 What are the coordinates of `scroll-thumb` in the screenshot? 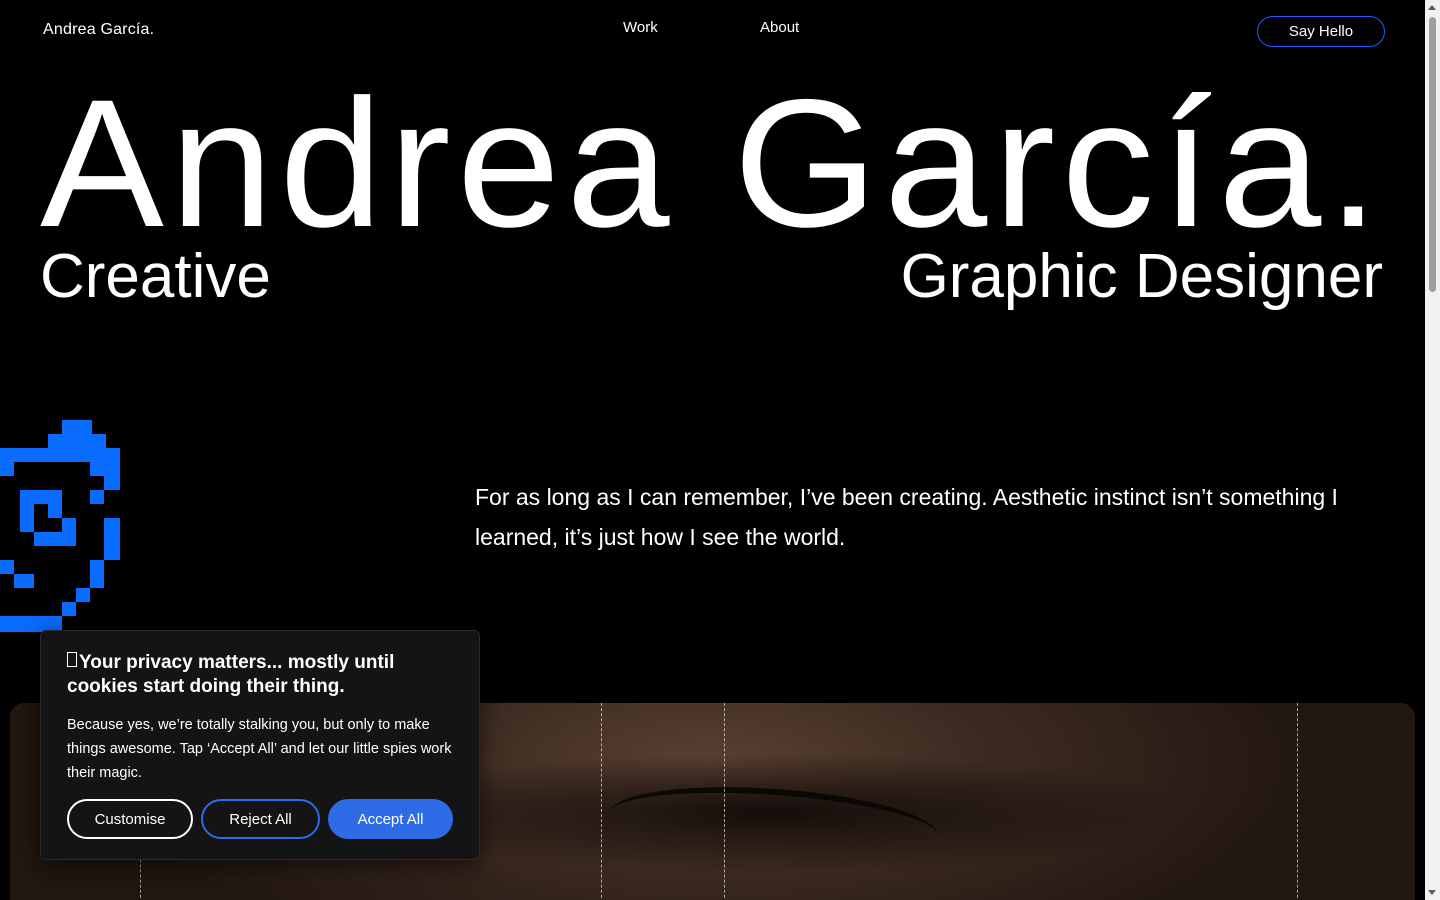 It's located at (1432, 154).